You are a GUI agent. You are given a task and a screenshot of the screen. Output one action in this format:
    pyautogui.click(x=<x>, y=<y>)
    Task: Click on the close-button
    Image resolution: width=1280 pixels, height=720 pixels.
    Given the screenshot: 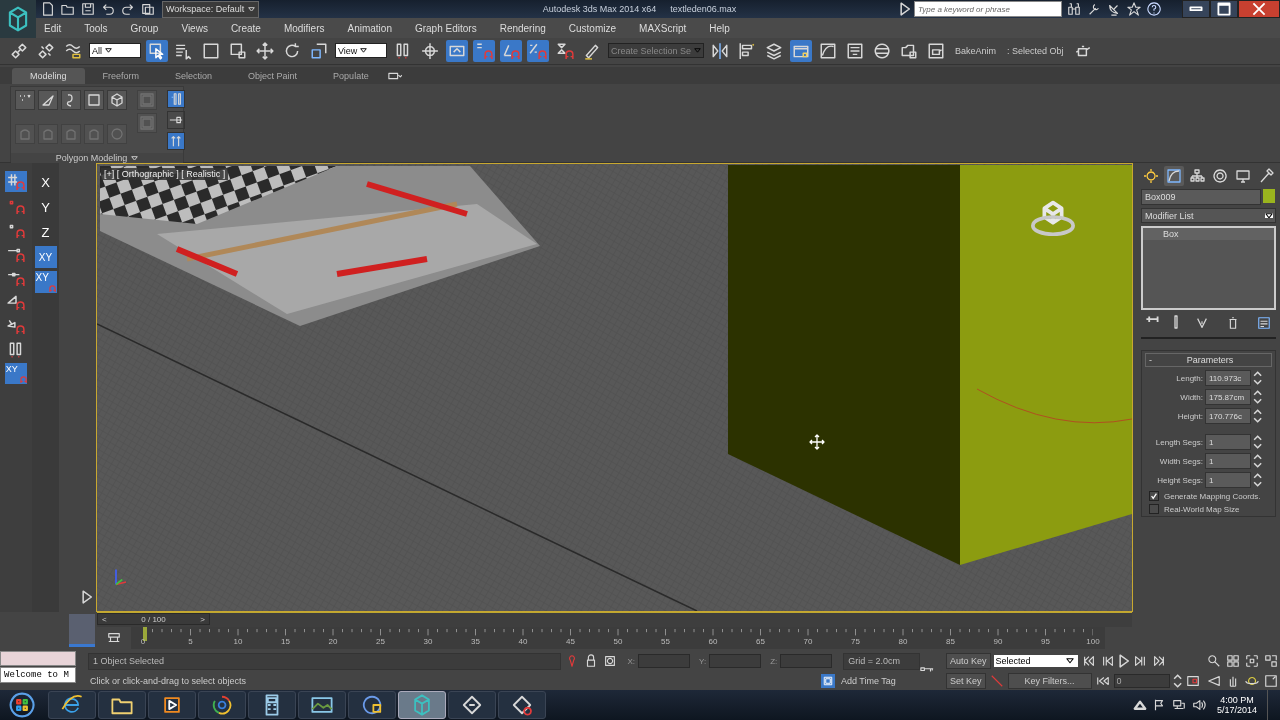 What is the action you would take?
    pyautogui.click(x=1259, y=9)
    